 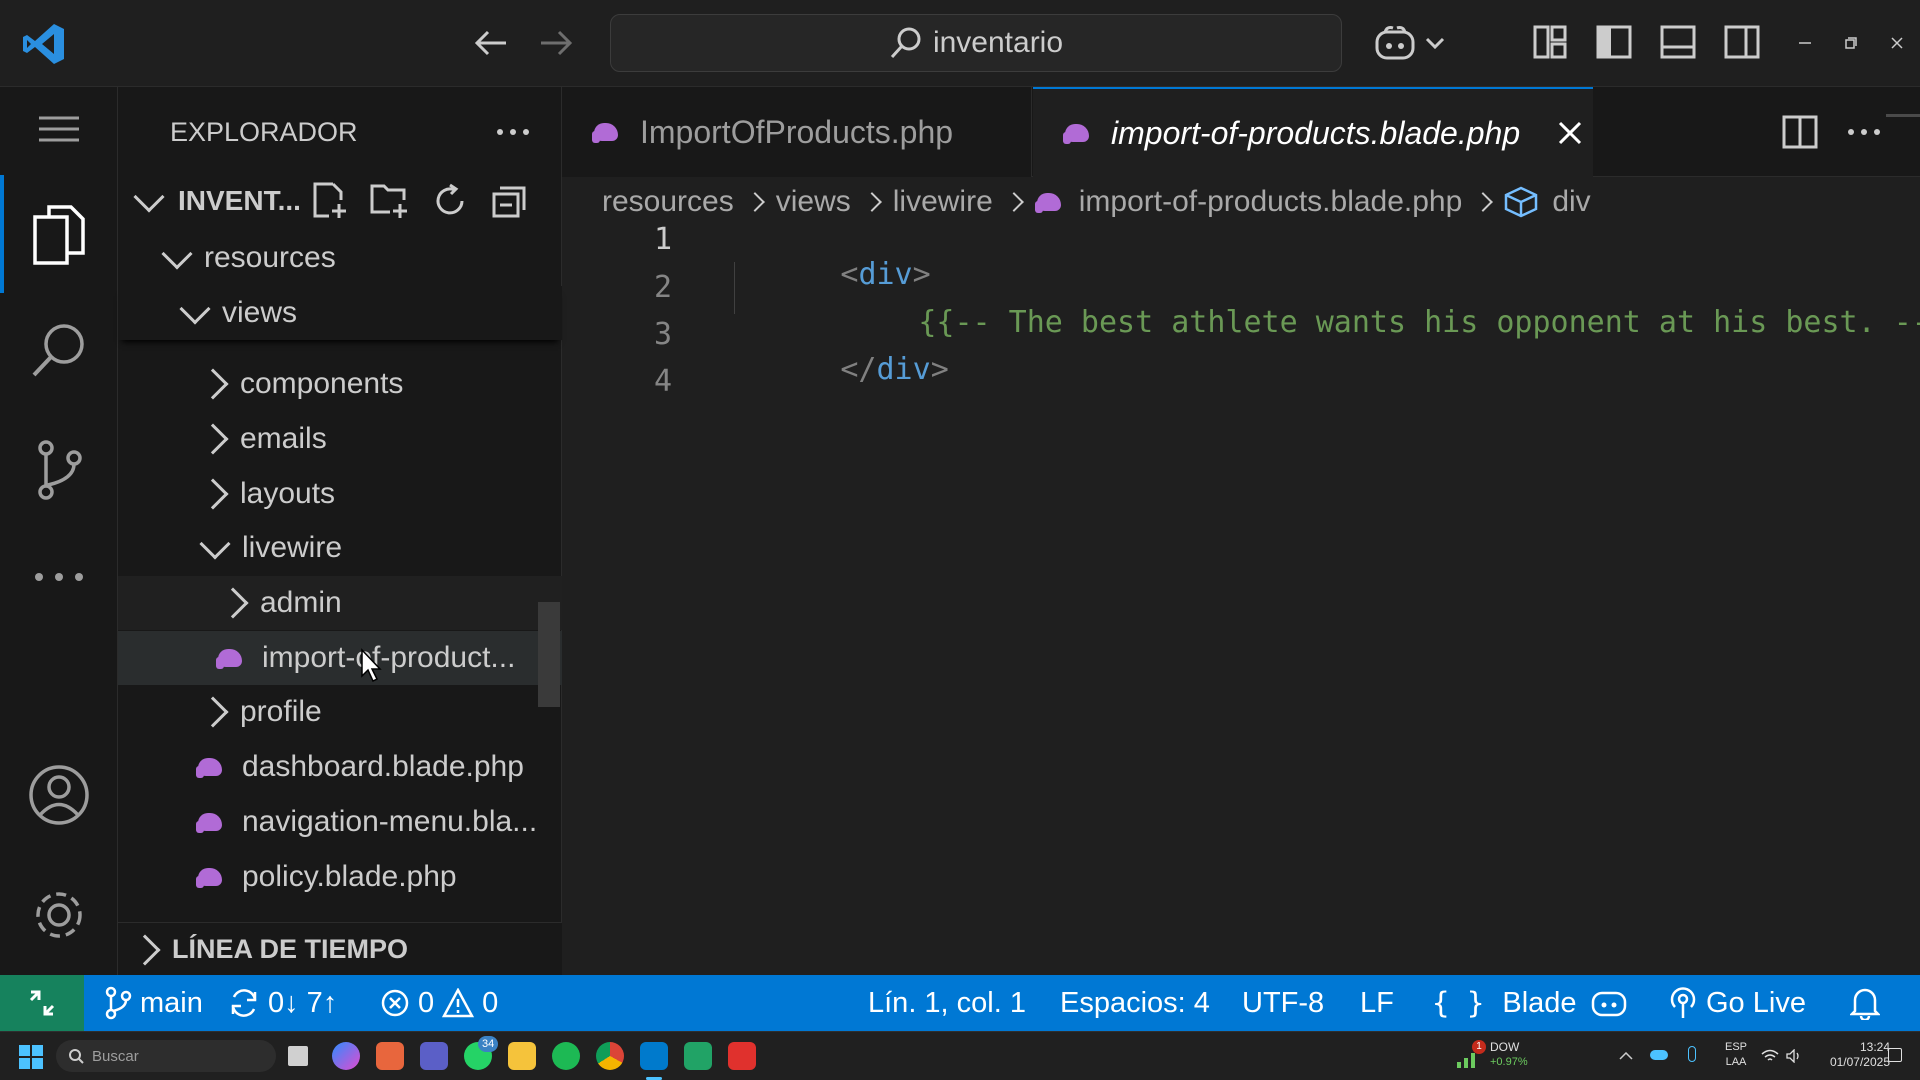 I want to click on problems-status: 0 0, so click(x=439, y=1003).